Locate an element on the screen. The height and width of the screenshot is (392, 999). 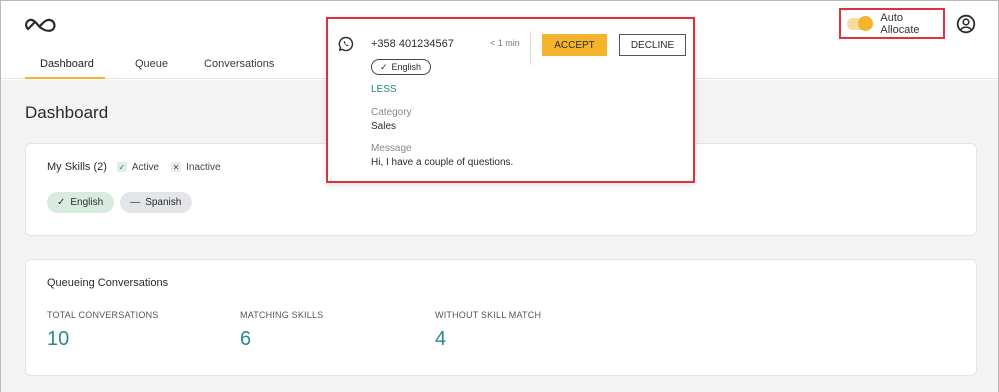
legend-inactive: ✕ Inactive is located at coordinates (196, 167).